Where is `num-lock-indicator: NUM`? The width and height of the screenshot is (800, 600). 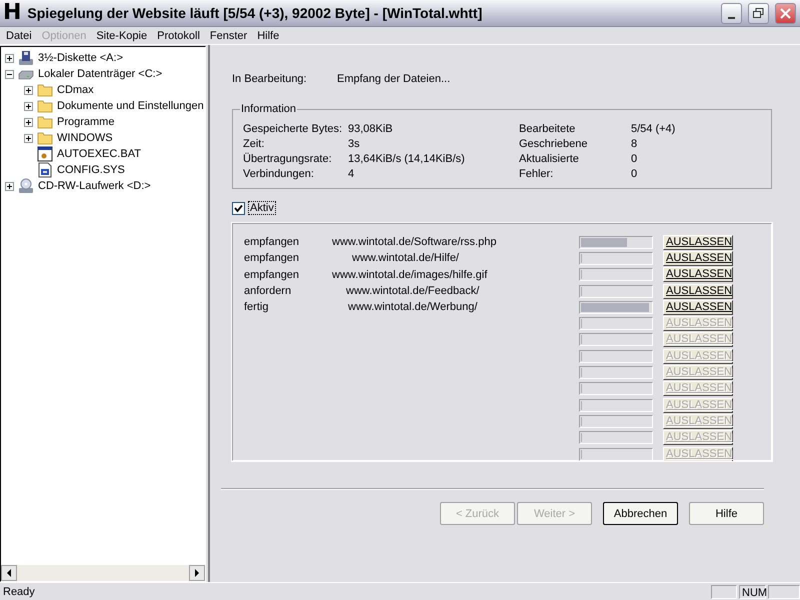
num-lock-indicator: NUM is located at coordinates (752, 591).